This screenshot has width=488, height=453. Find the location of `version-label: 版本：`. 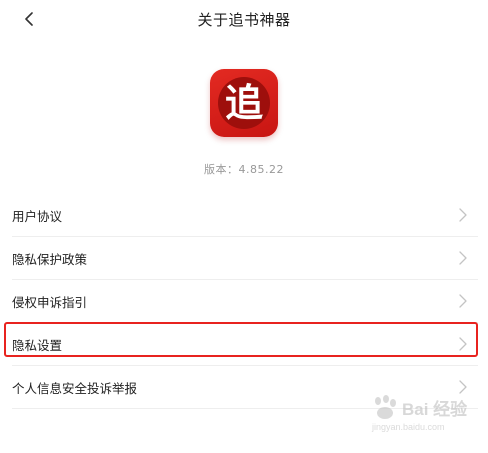

version-label: 版本： is located at coordinates (221, 169).